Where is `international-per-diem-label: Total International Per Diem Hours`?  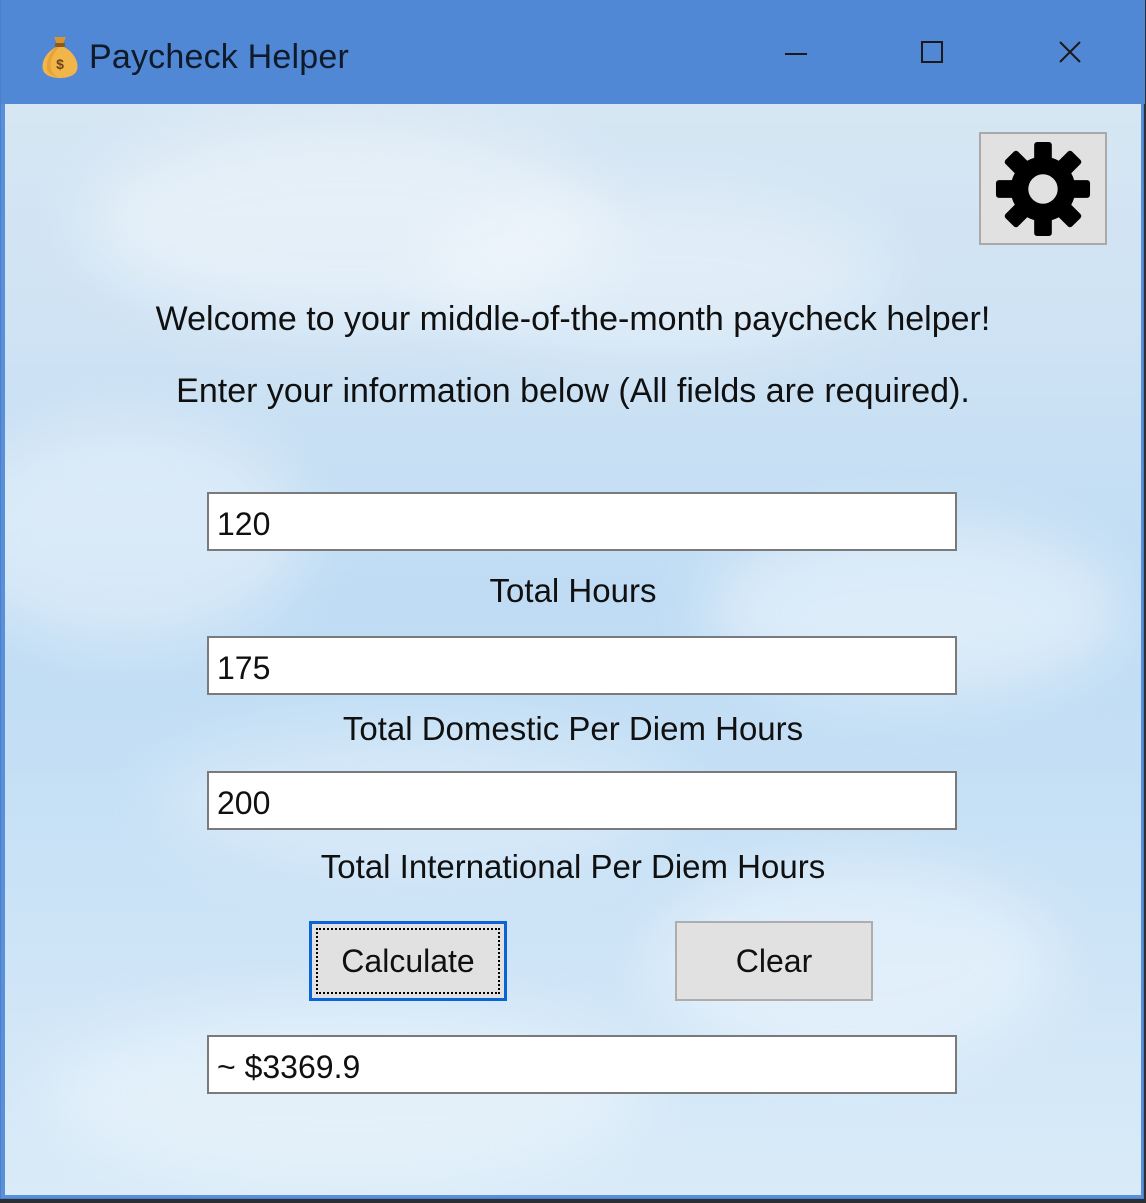
international-per-diem-label: Total International Per Diem Hours is located at coordinates (573, 866).